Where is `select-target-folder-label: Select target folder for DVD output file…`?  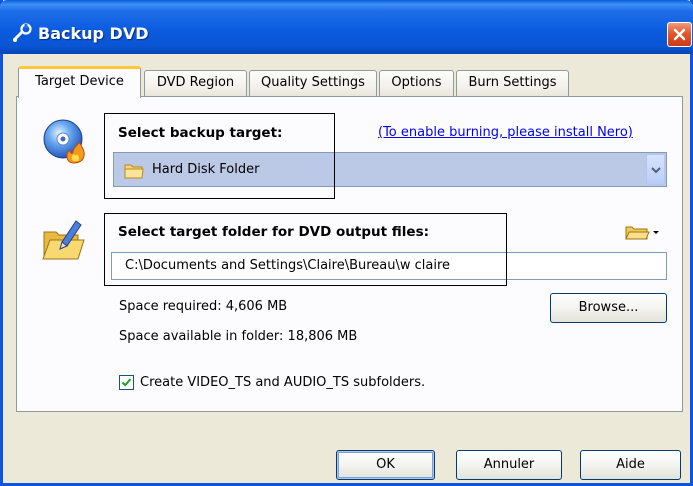
select-target-folder-label: Select target folder for DVD output file… is located at coordinates (274, 232).